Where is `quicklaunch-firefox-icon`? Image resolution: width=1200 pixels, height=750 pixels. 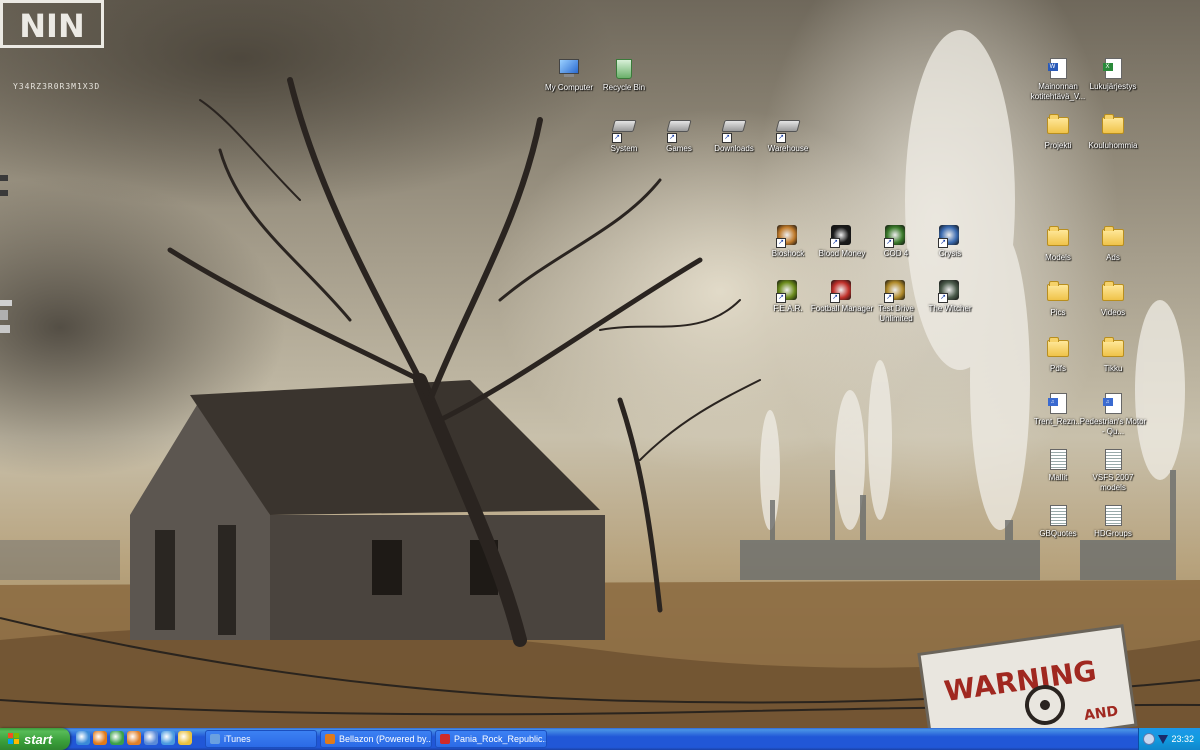 quicklaunch-firefox-icon is located at coordinates (100, 738).